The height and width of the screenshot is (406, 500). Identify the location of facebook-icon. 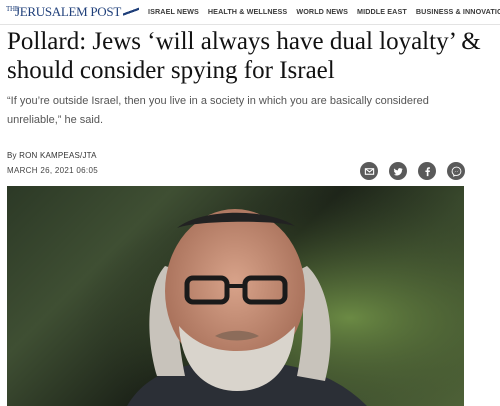
(427, 171).